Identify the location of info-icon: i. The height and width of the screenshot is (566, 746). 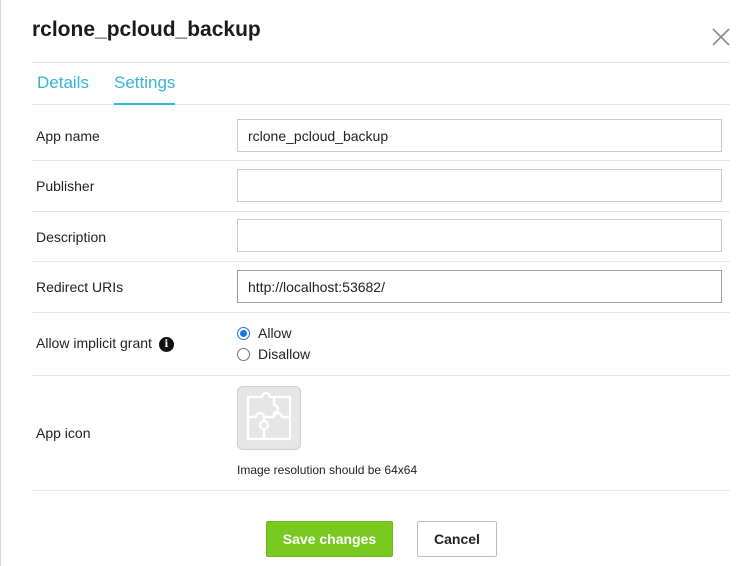
(166, 344).